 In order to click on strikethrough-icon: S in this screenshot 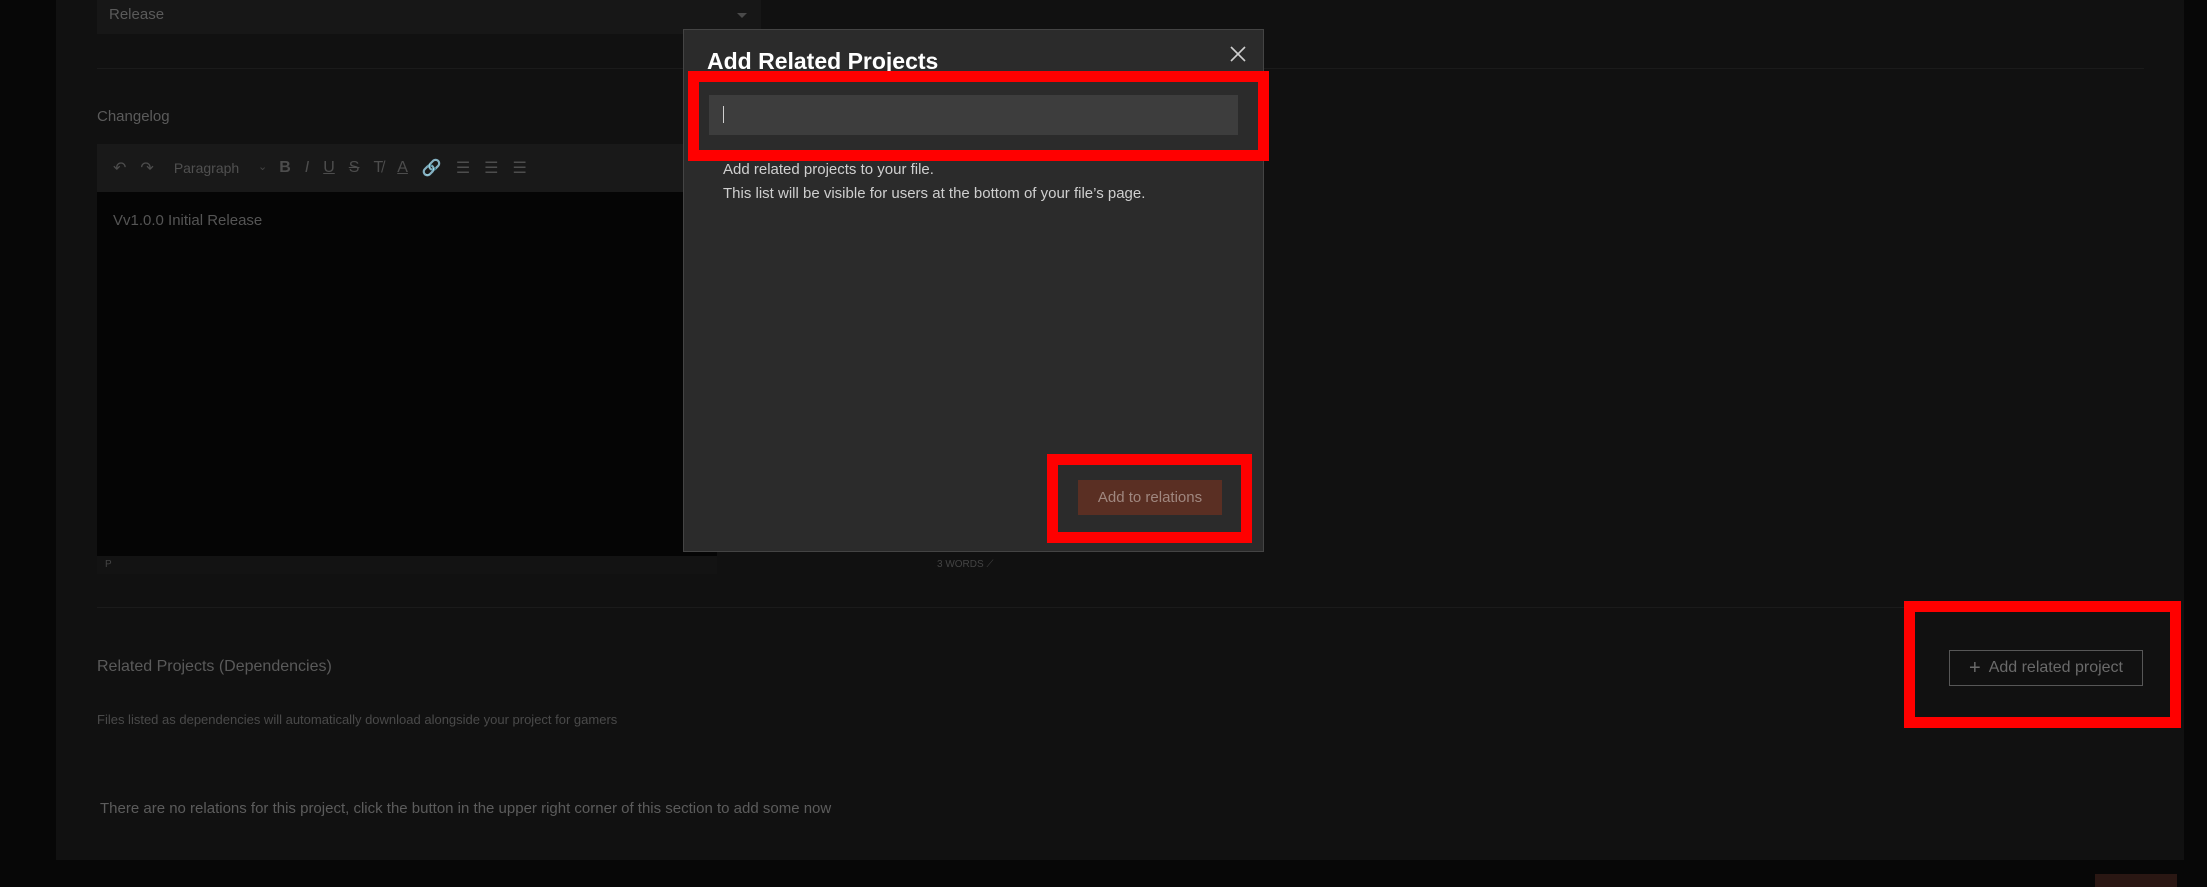, I will do `click(354, 168)`.